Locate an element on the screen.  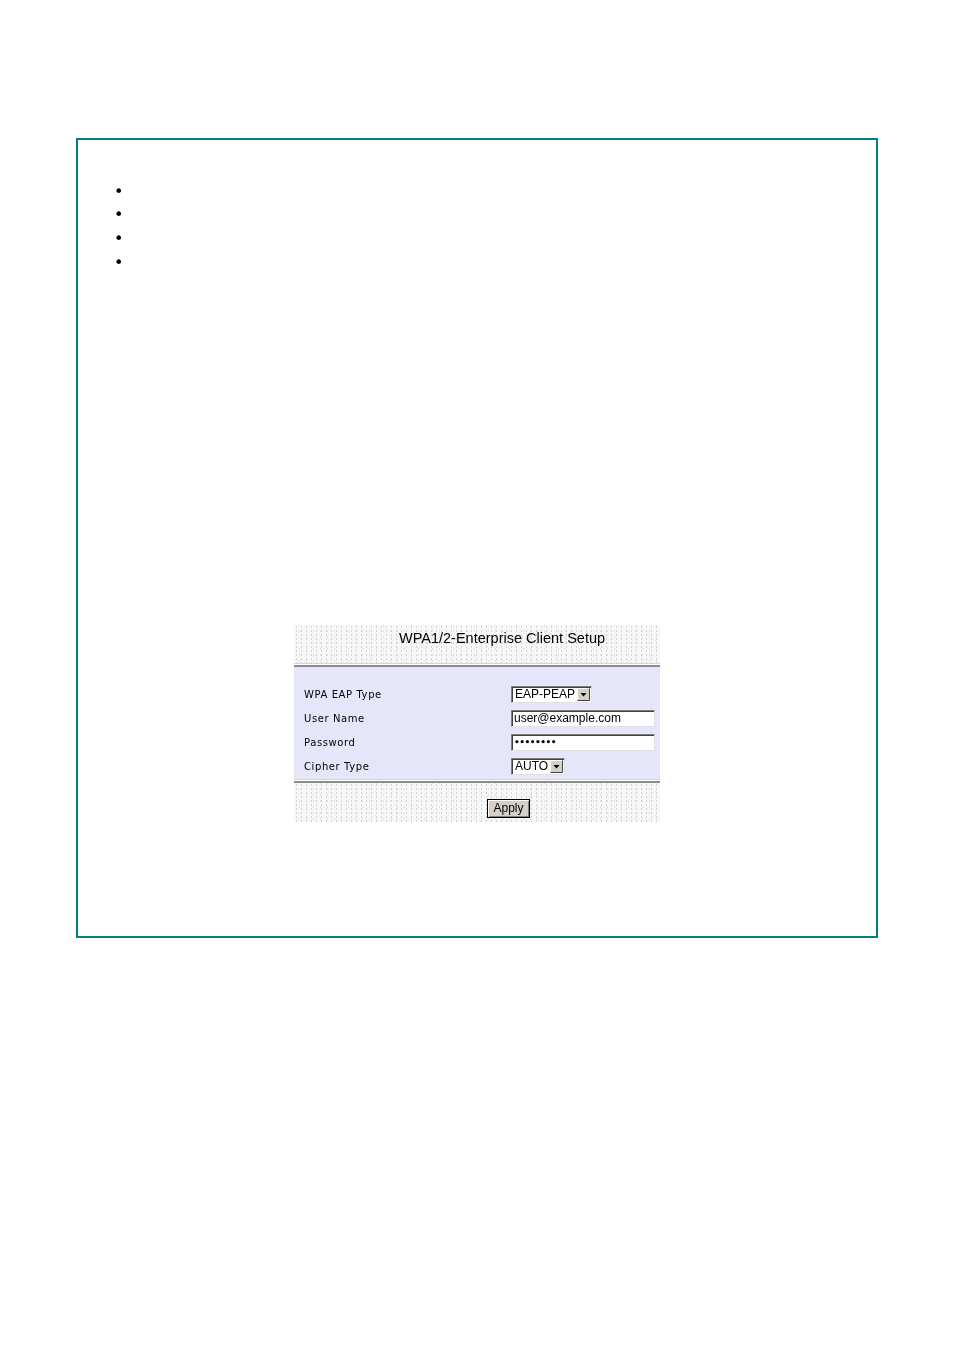
text-field: user@example.com is located at coordinates (583, 718).